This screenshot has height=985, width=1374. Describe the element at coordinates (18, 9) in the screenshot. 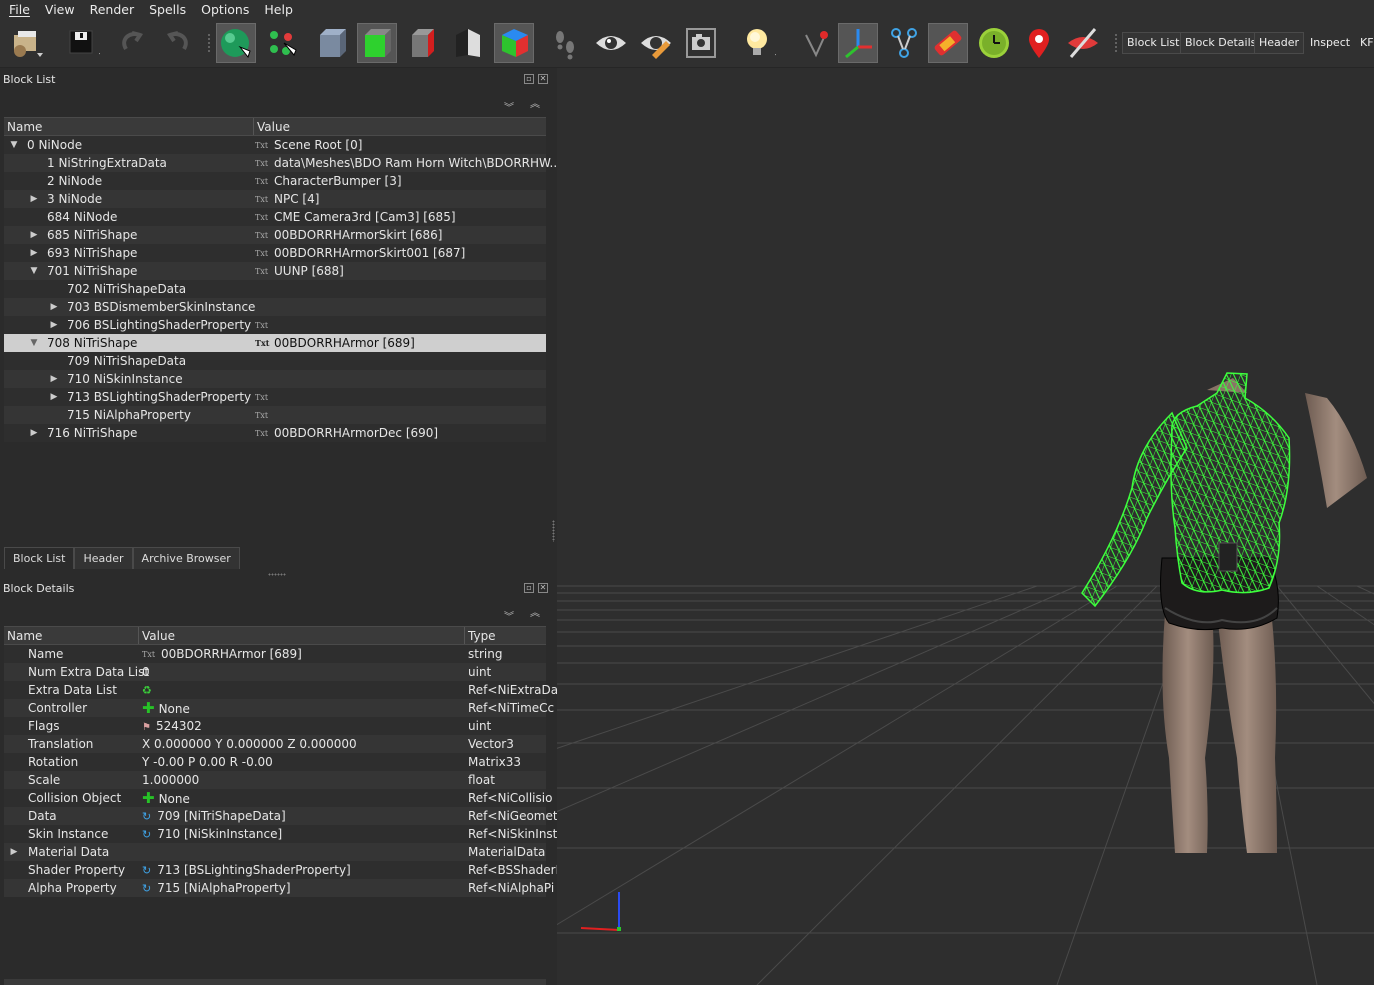

I see `menu-file: File` at that location.